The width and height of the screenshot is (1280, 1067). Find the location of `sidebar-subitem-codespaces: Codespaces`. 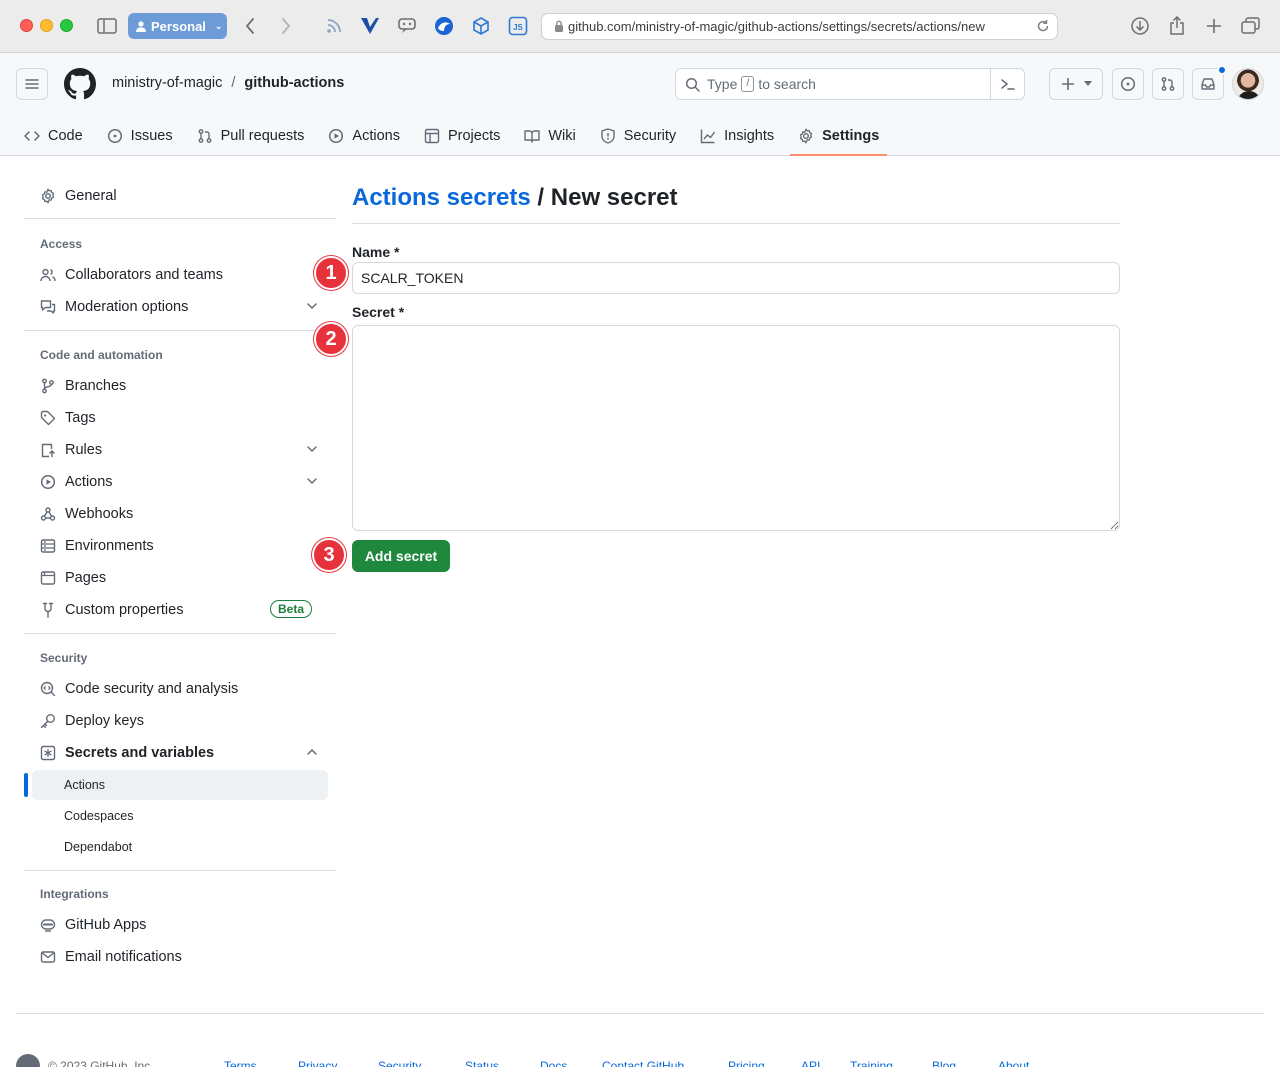

sidebar-subitem-codespaces: Codespaces is located at coordinates (180, 816).